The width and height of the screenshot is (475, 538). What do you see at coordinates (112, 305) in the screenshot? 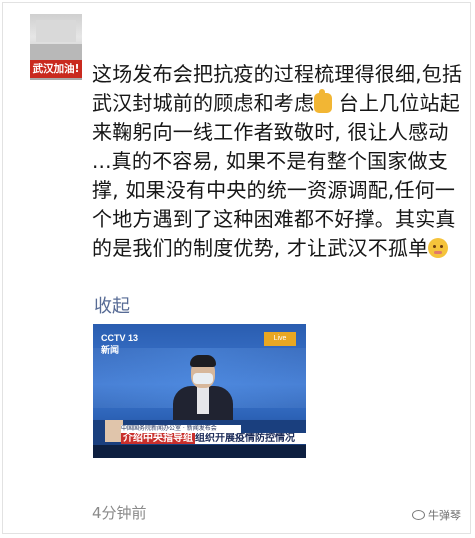
I see `collapse-link: 收起` at bounding box center [112, 305].